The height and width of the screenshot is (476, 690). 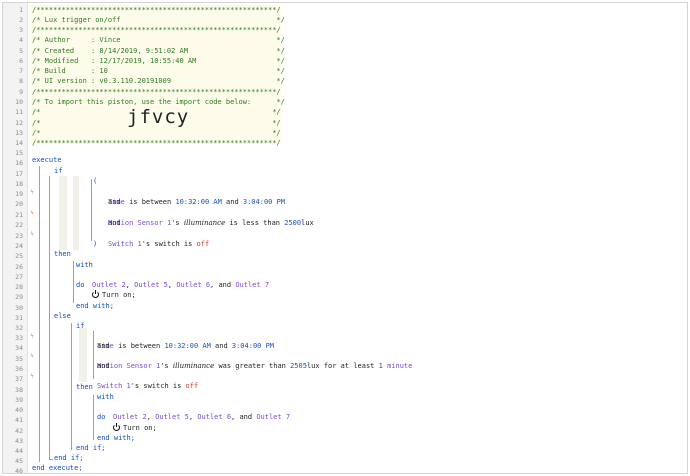 I want to click on code-line-41: do, so click(x=345, y=417).